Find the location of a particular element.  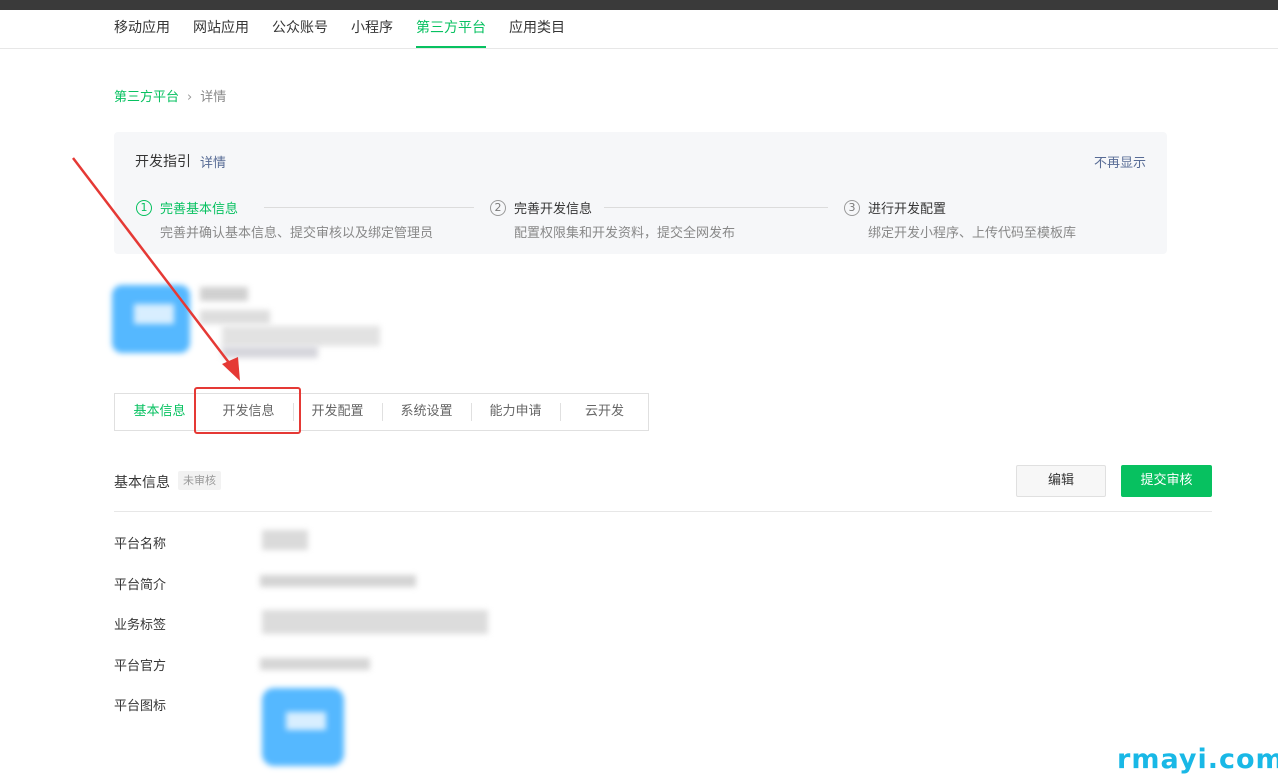

field-label-platform-name: 平台名称 is located at coordinates (140, 544).